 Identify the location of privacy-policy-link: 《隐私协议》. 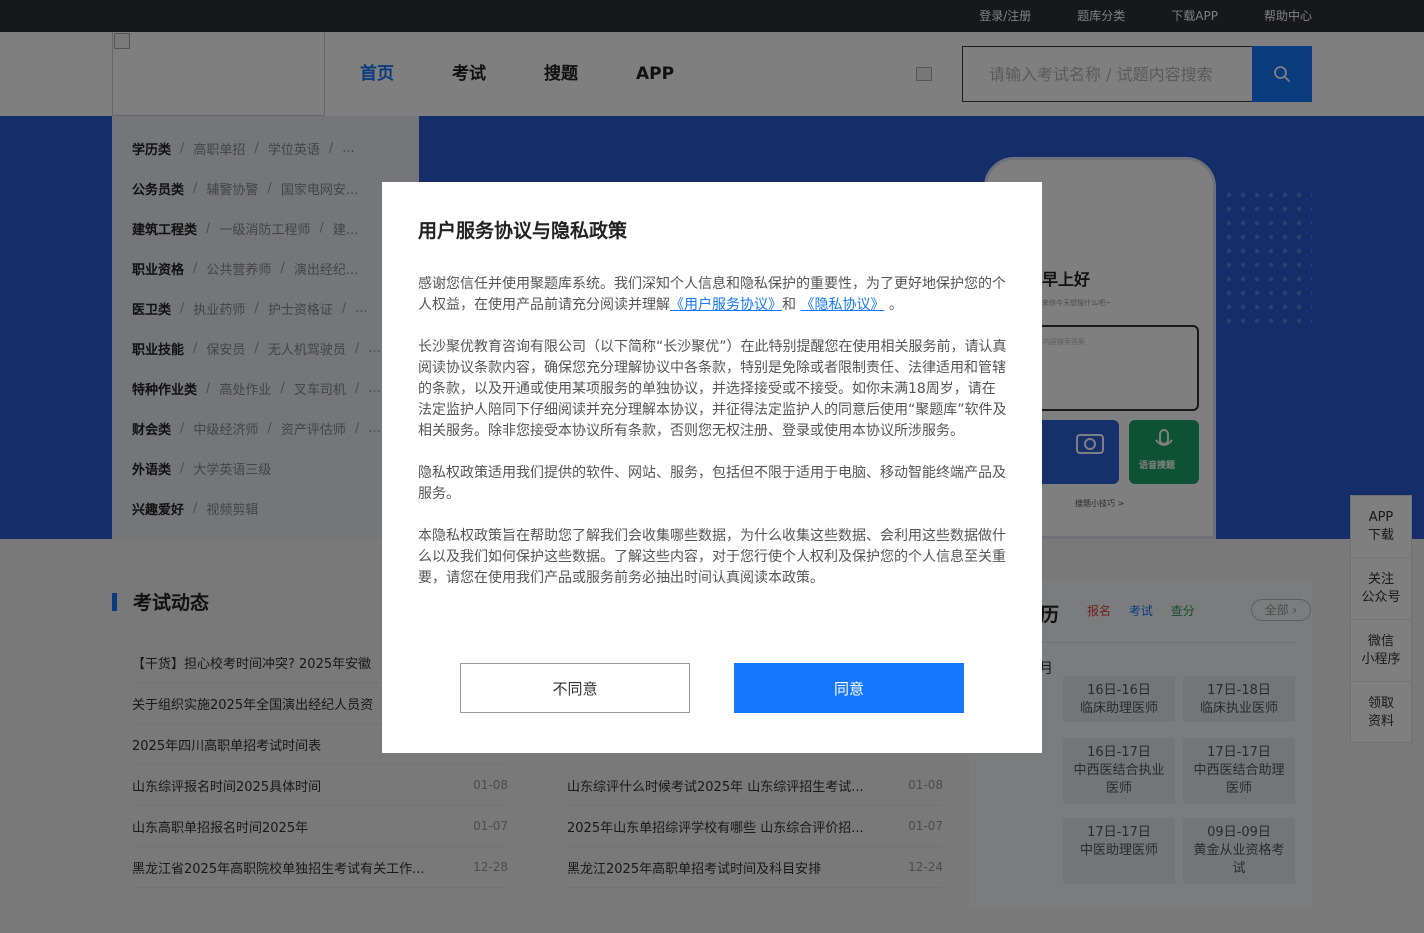
(842, 305).